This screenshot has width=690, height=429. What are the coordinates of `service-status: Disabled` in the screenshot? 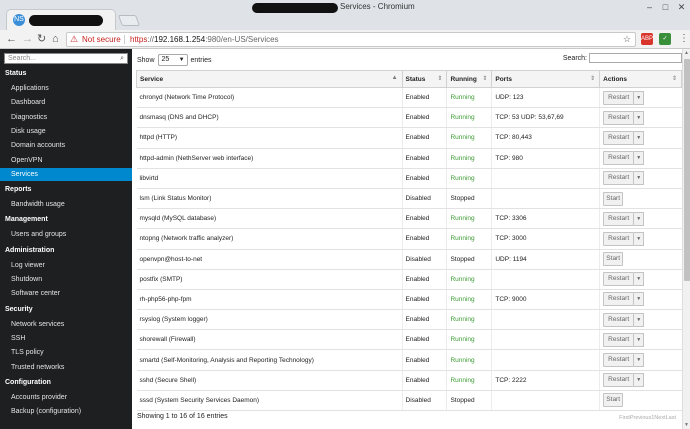 It's located at (424, 401).